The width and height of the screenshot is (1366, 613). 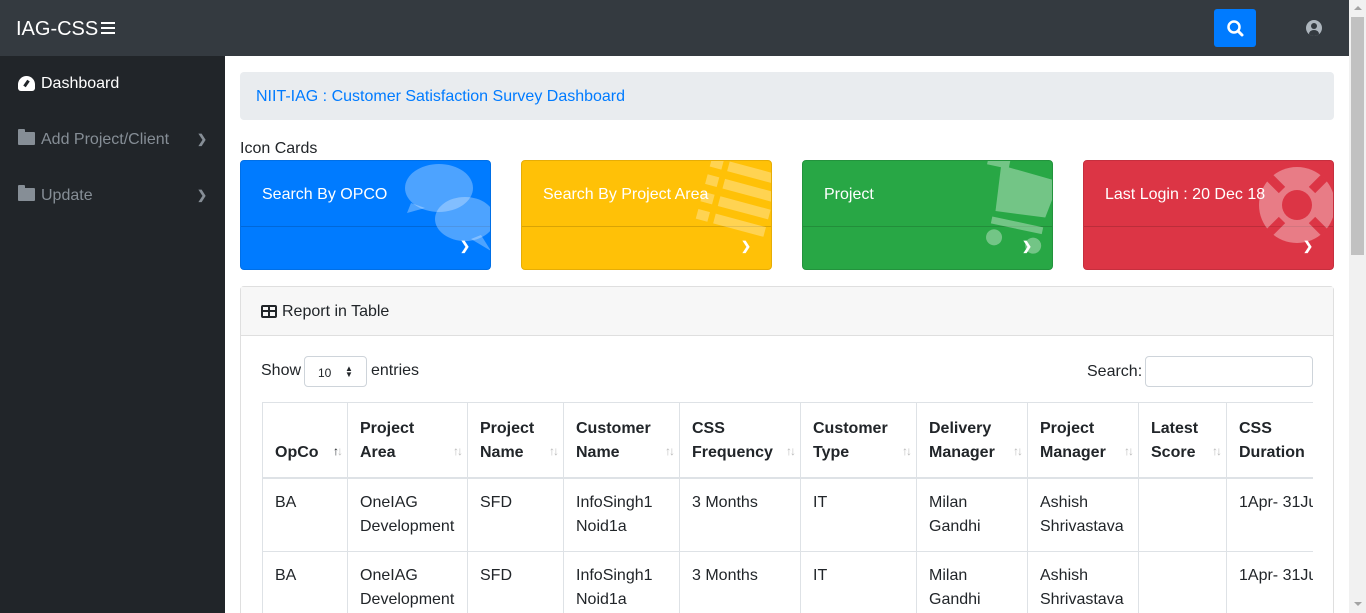 I want to click on column-header-label: Latest Score, so click(x=1175, y=440).